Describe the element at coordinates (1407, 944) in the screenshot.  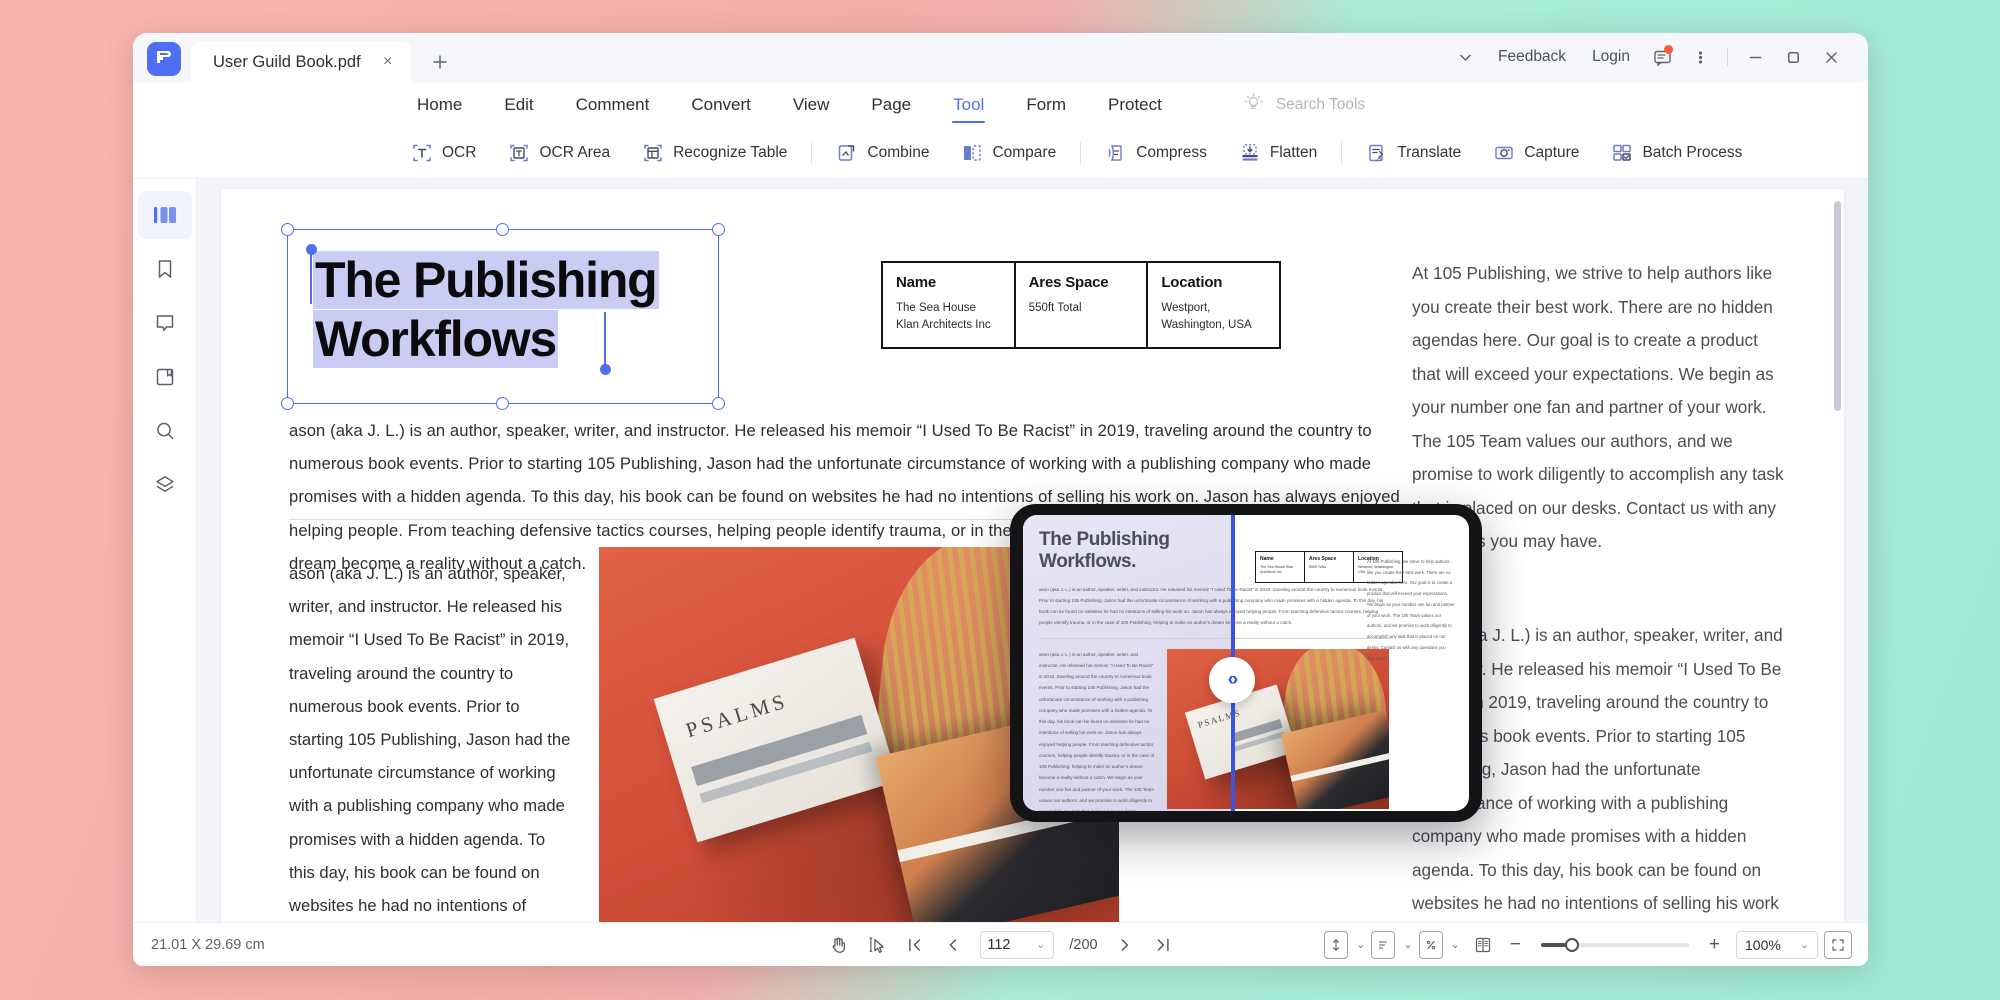
I see `page-layout-chevron-icon: ⌄` at that location.